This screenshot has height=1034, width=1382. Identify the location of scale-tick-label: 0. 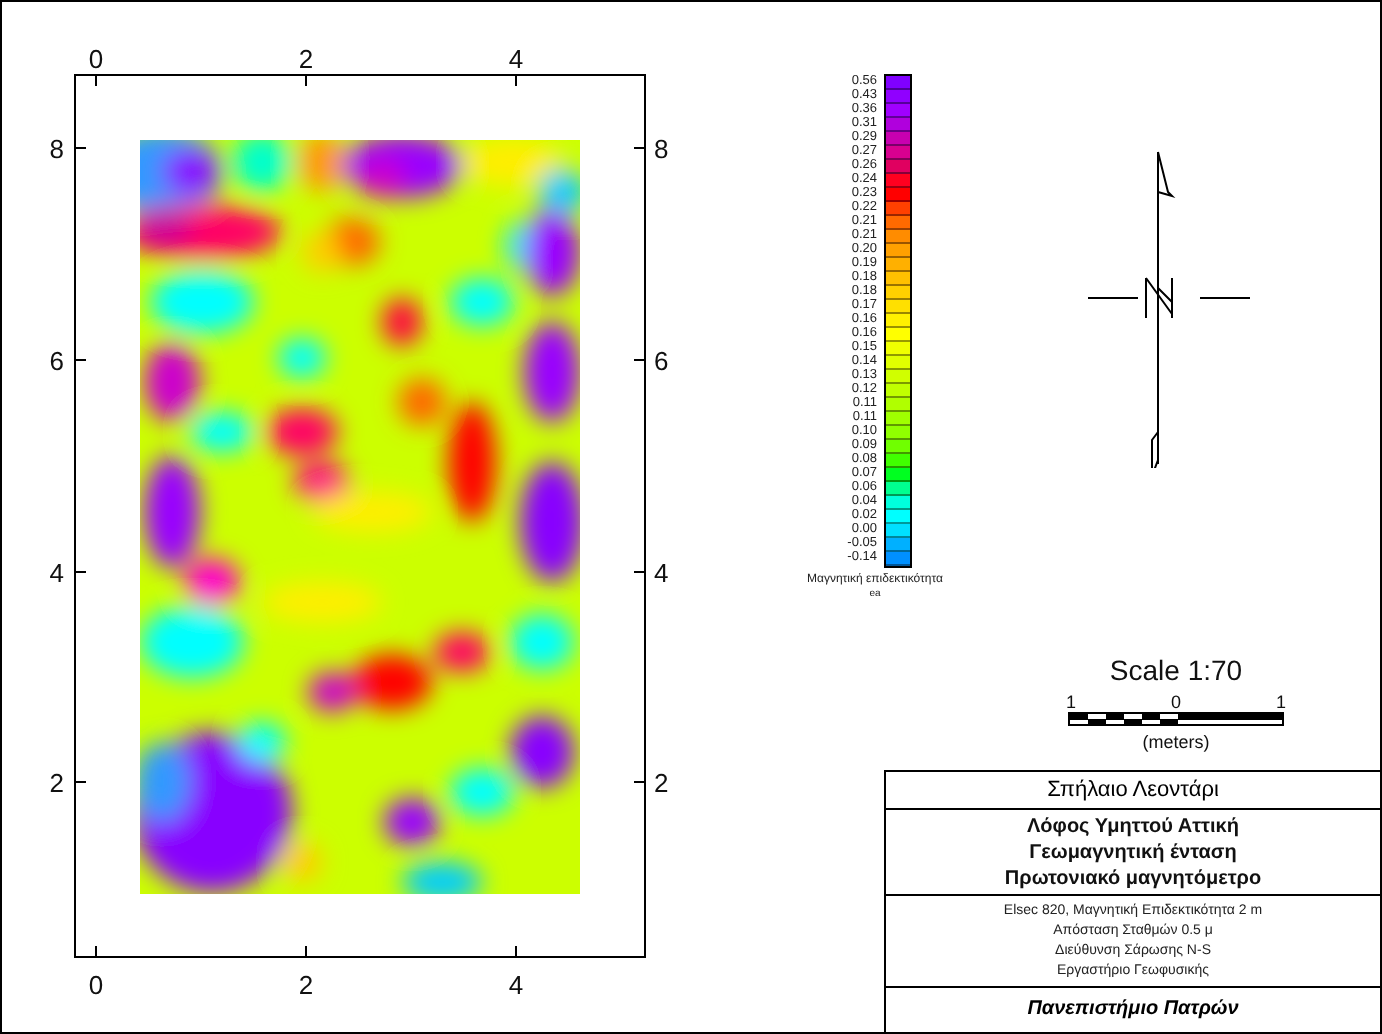
(1175, 702).